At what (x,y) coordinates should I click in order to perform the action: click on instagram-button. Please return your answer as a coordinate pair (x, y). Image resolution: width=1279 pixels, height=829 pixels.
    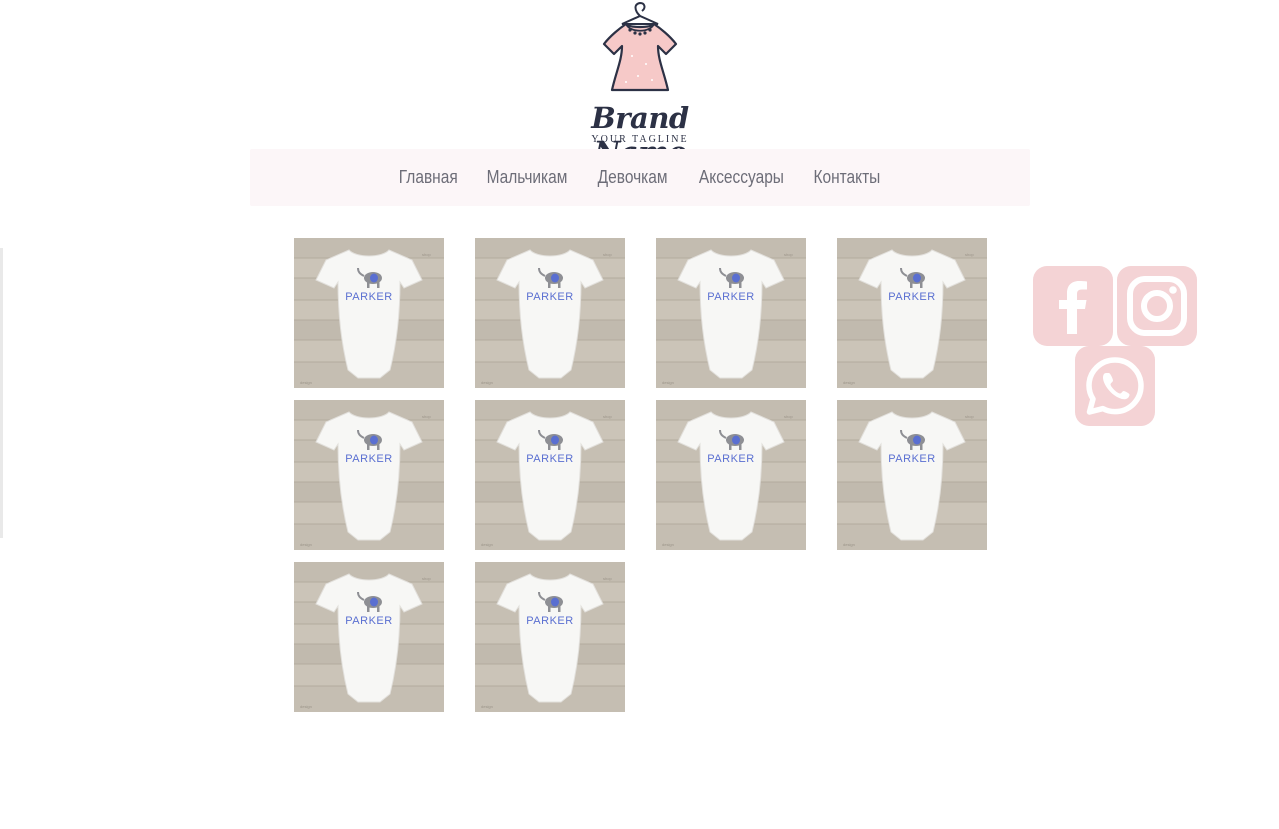
    Looking at the image, I should click on (1157, 306).